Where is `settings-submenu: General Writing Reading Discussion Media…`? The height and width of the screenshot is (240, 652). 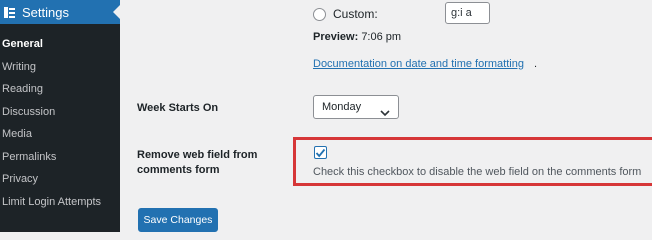 settings-submenu: General Writing Reading Discussion Media… is located at coordinates (60, 123).